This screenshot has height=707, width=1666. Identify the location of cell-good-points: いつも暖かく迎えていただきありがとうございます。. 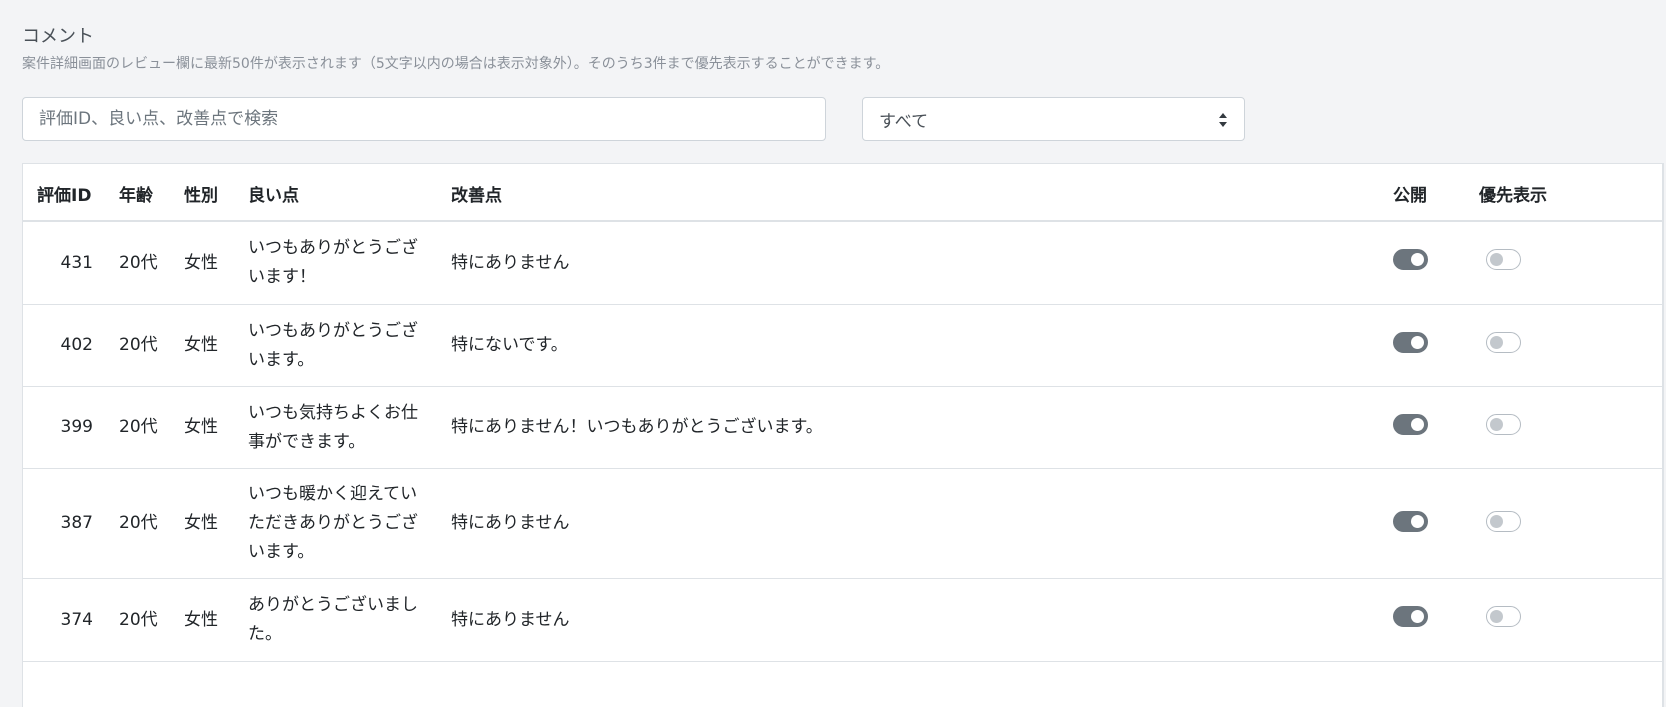
(333, 523).